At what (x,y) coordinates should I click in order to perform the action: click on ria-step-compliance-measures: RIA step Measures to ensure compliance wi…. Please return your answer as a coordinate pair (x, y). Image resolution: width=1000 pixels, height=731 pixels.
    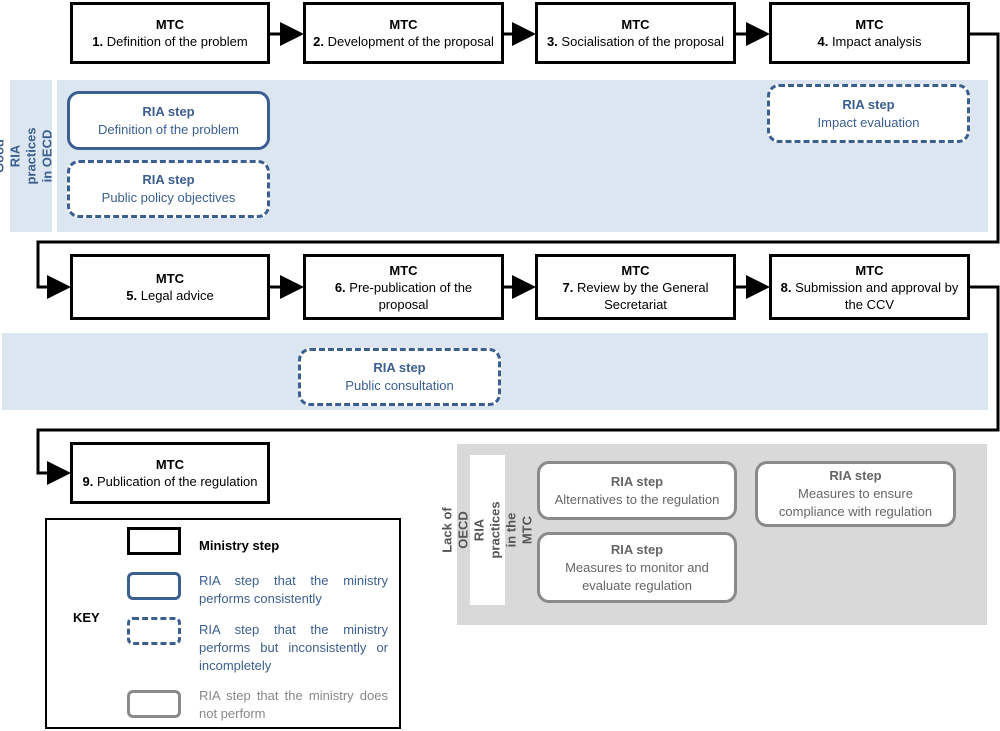
    Looking at the image, I should click on (855, 494).